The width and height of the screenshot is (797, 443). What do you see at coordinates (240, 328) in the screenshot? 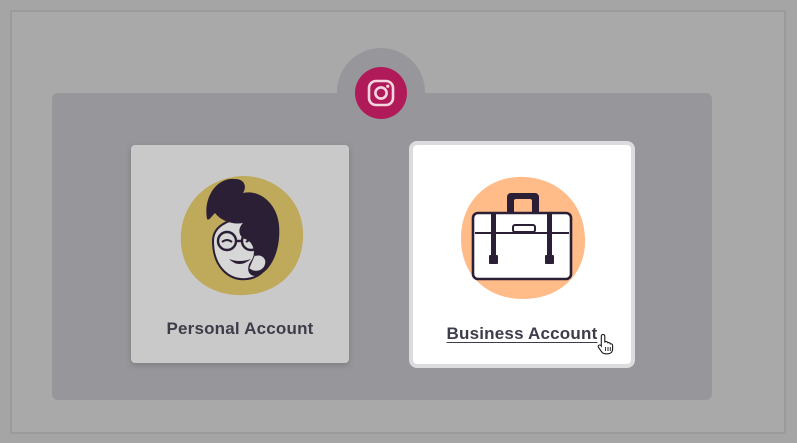
I see `personal-account-label: Personal Account` at bounding box center [240, 328].